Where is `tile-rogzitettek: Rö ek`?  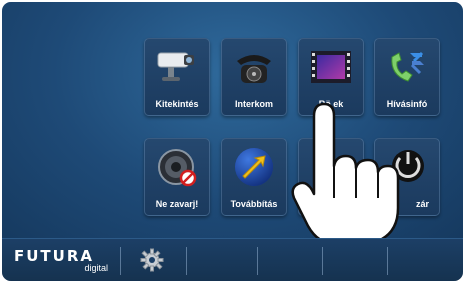 tile-rogzitettek: Rö ek is located at coordinates (331, 77).